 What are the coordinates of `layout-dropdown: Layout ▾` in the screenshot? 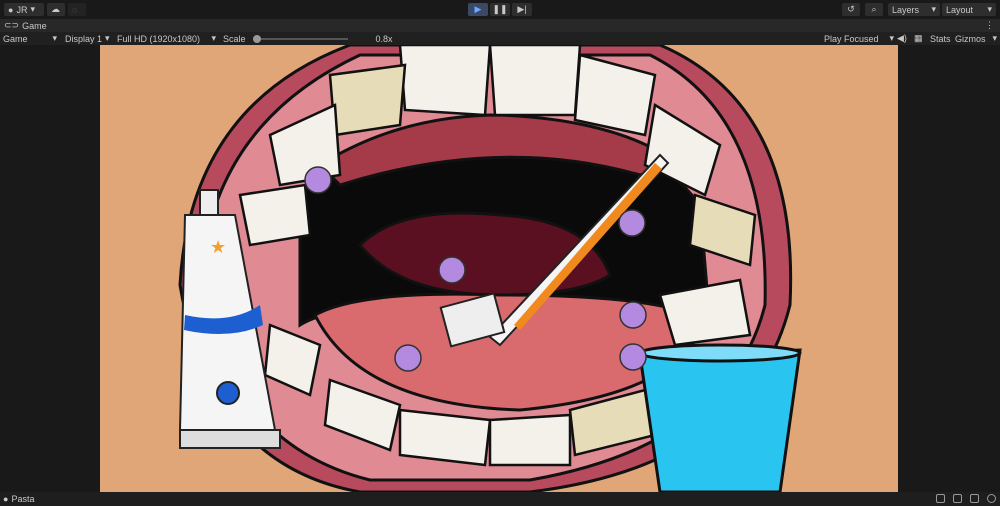 It's located at (969, 9).